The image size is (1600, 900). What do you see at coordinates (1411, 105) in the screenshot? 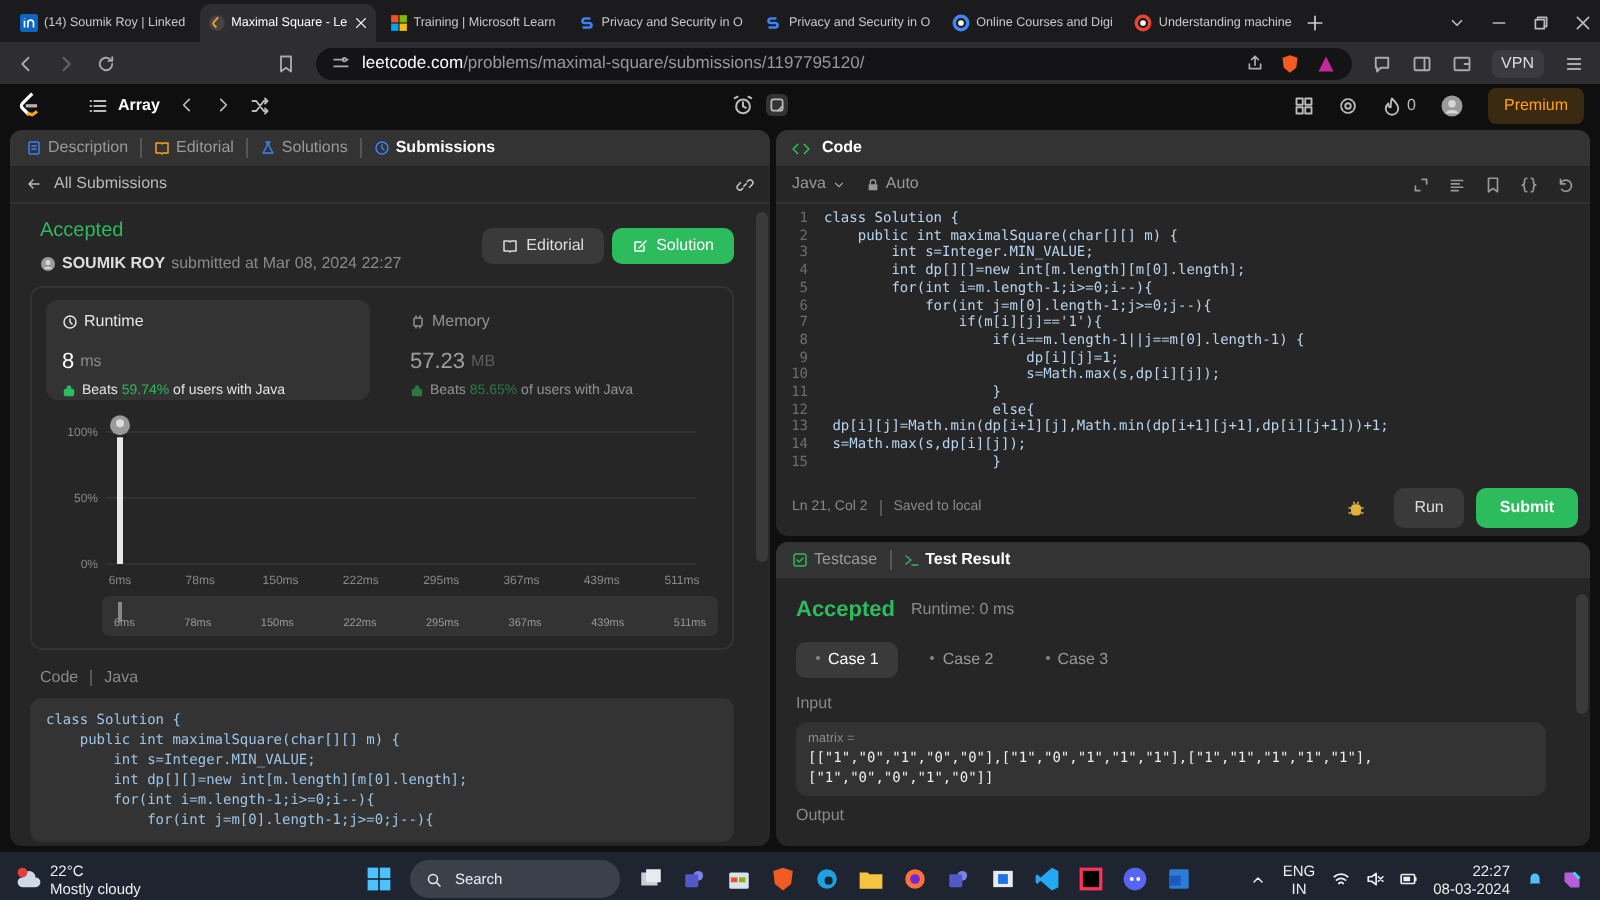
I see `streak-count: 0` at bounding box center [1411, 105].